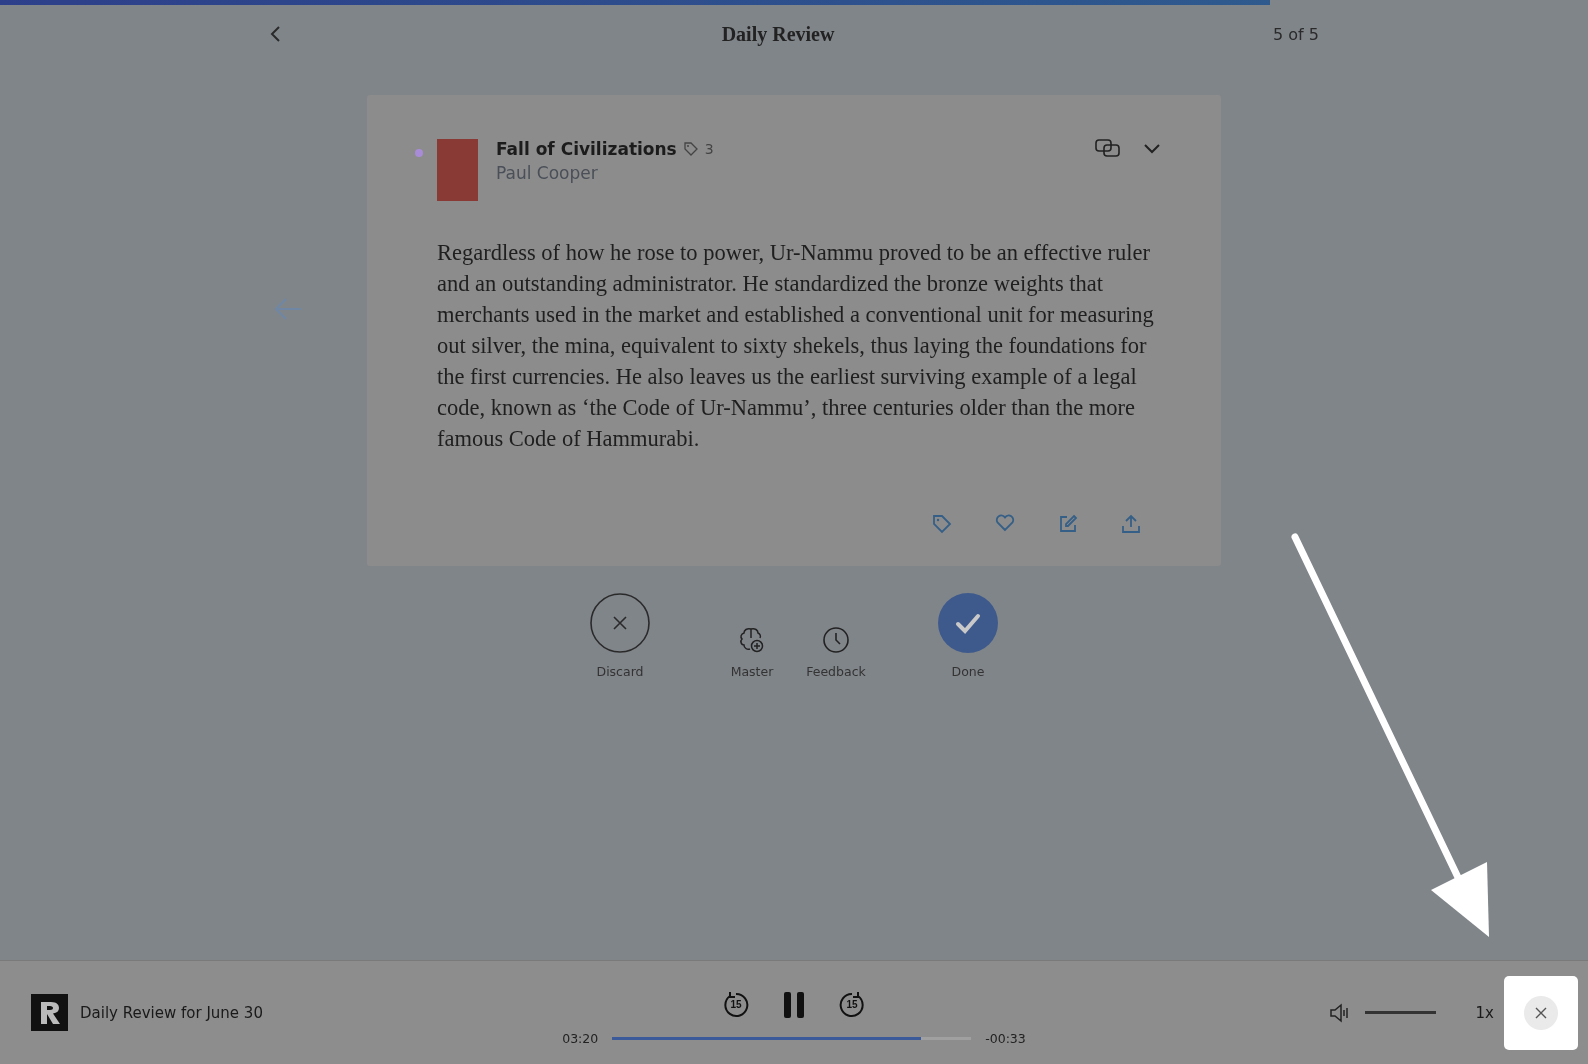 The height and width of the screenshot is (1064, 1588). Describe the element at coordinates (1108, 149) in the screenshot. I see `chat-bubbles-icon` at that location.